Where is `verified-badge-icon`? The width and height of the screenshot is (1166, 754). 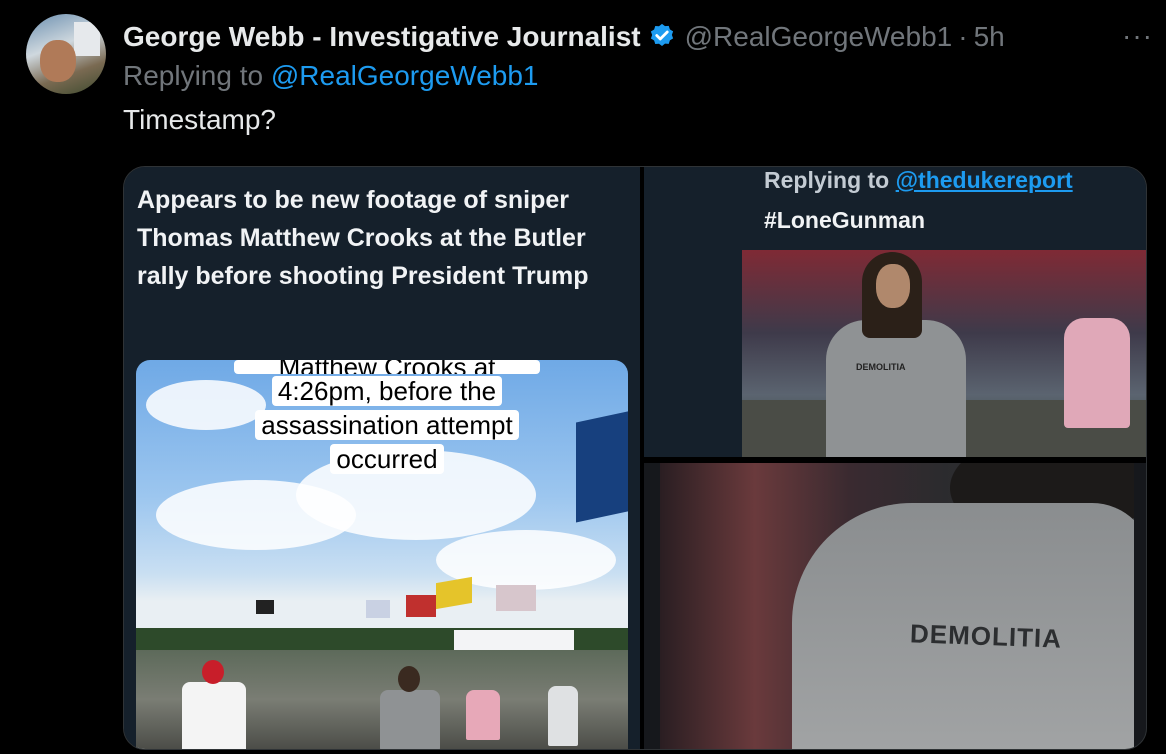 verified-badge-icon is located at coordinates (661, 34).